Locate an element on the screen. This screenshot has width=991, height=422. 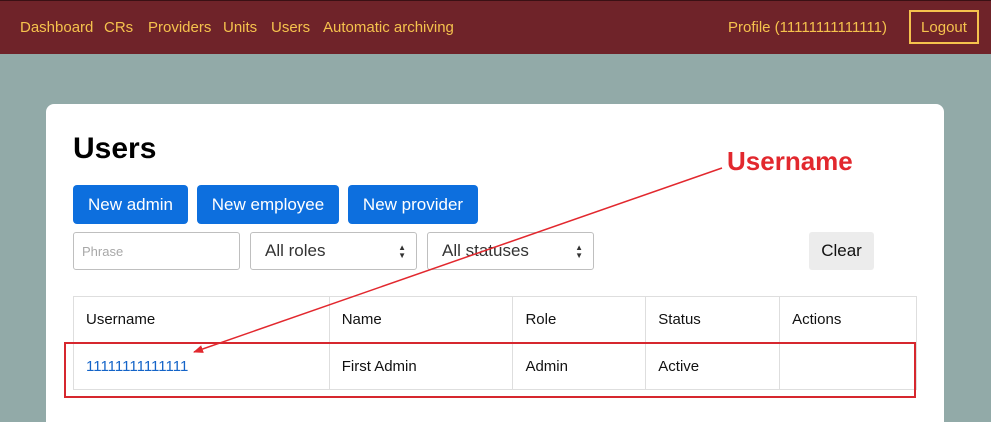
column-header-name: Name is located at coordinates (421, 319).